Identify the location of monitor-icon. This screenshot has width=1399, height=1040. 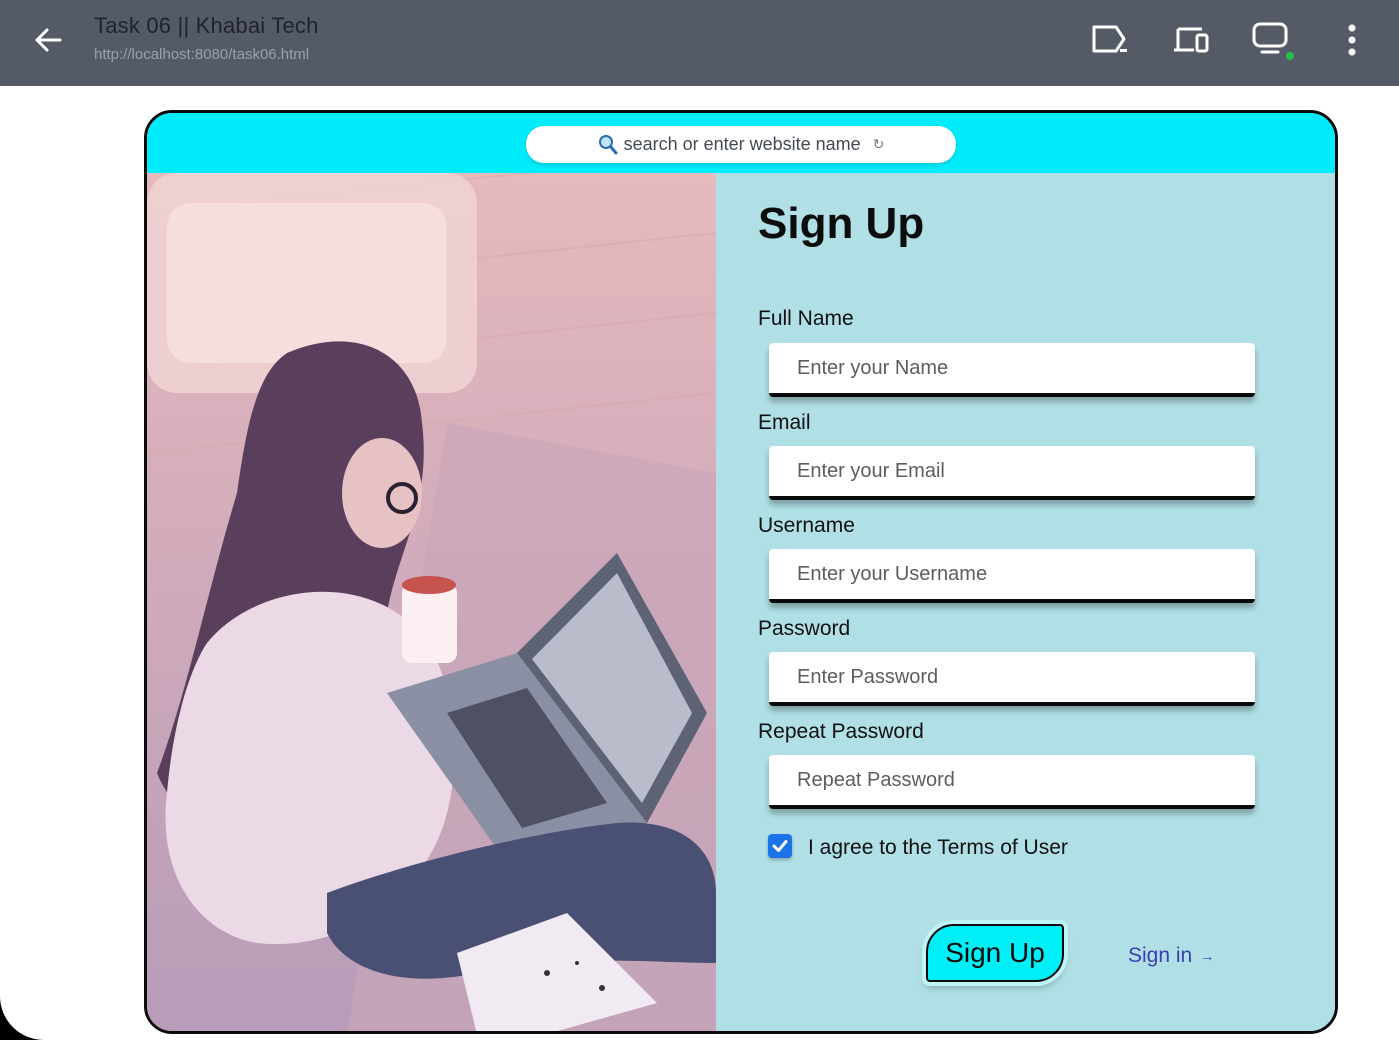
(1273, 41).